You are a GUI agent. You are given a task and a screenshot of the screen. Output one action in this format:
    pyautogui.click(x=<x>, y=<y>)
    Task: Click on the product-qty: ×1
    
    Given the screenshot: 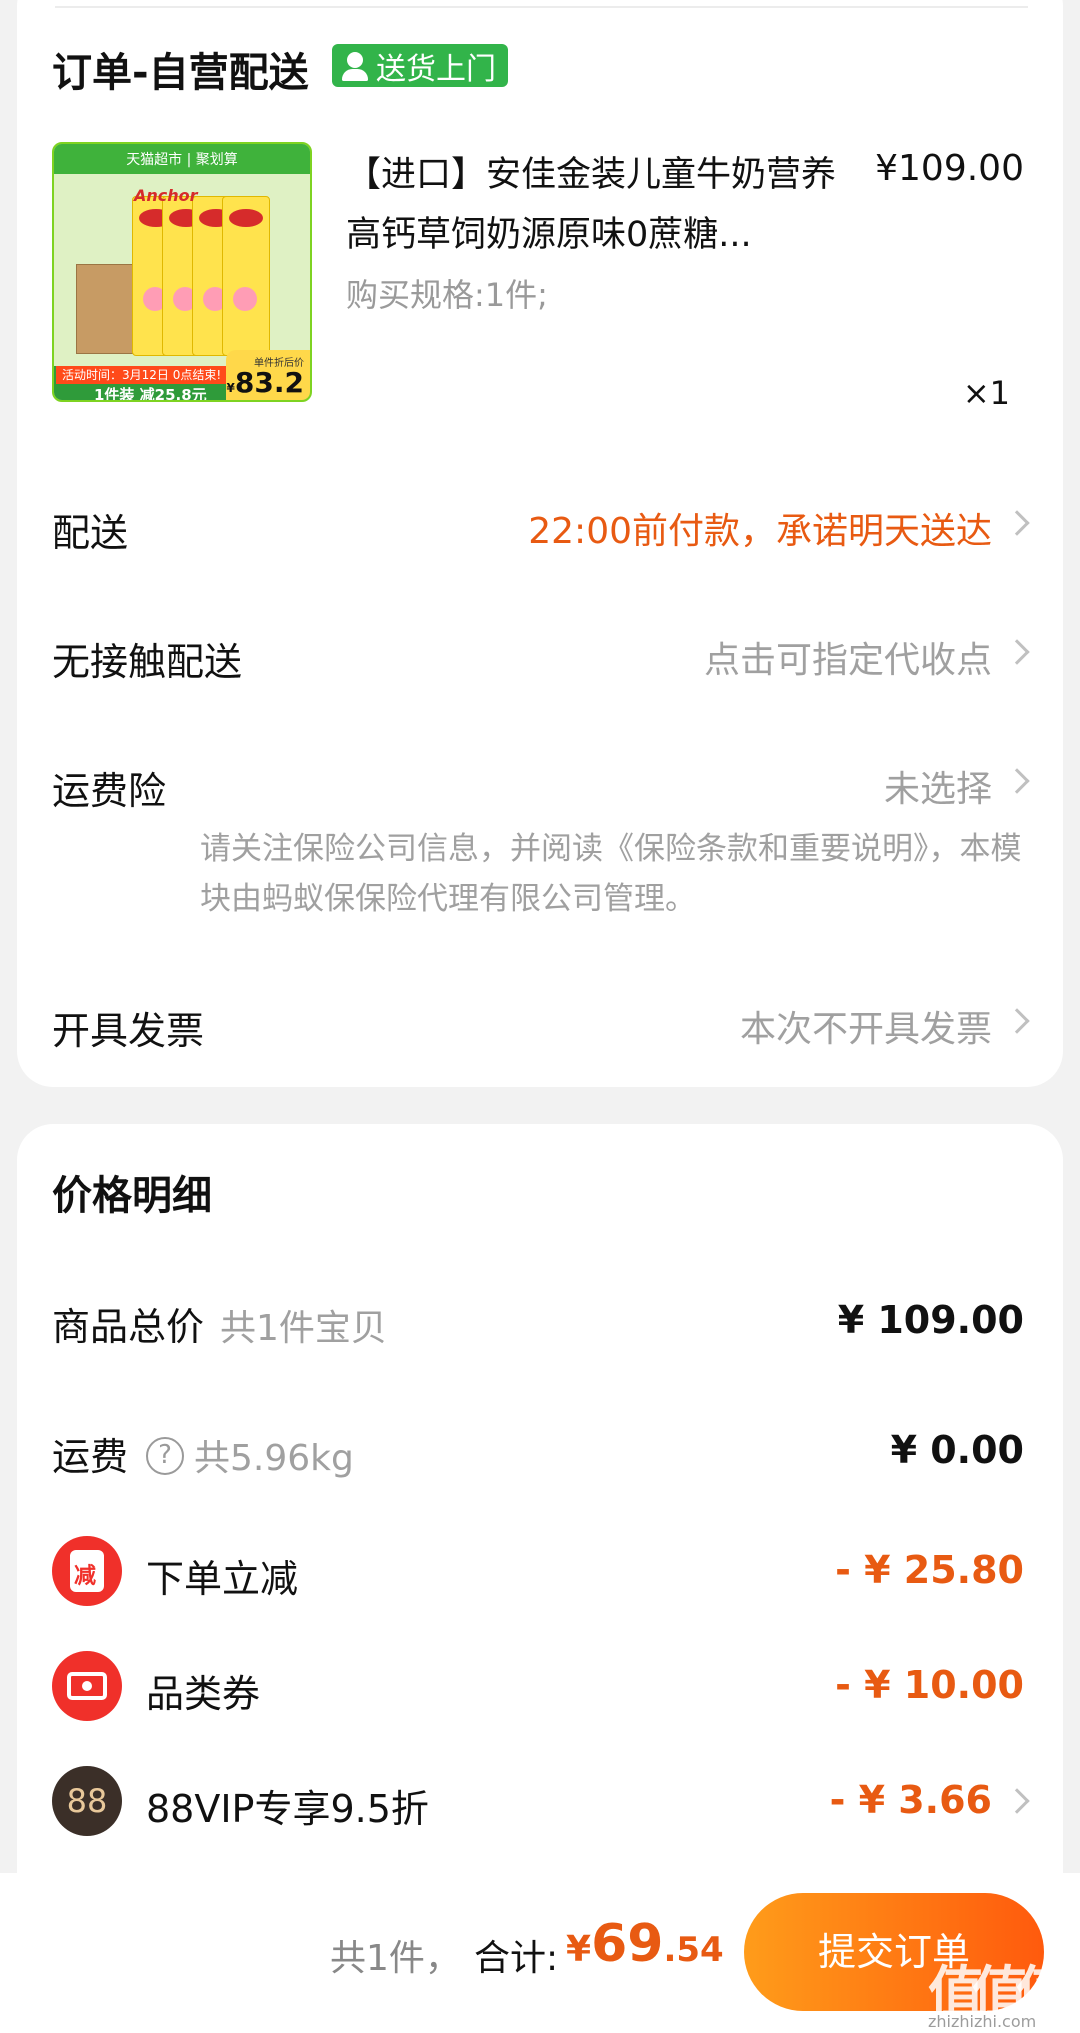 What is the action you would take?
    pyautogui.click(x=986, y=393)
    